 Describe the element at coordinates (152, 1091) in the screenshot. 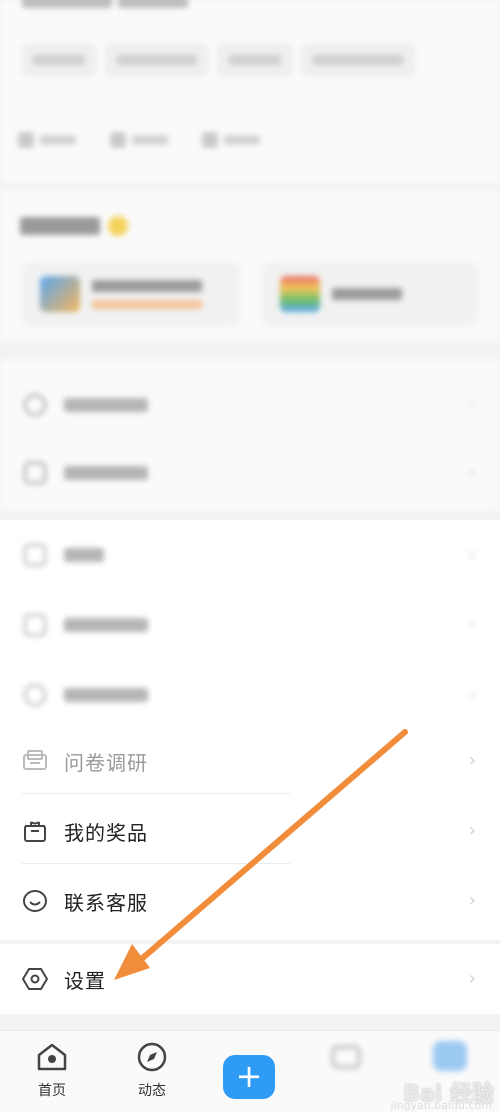

I see `nav-feed-label: 动态` at that location.